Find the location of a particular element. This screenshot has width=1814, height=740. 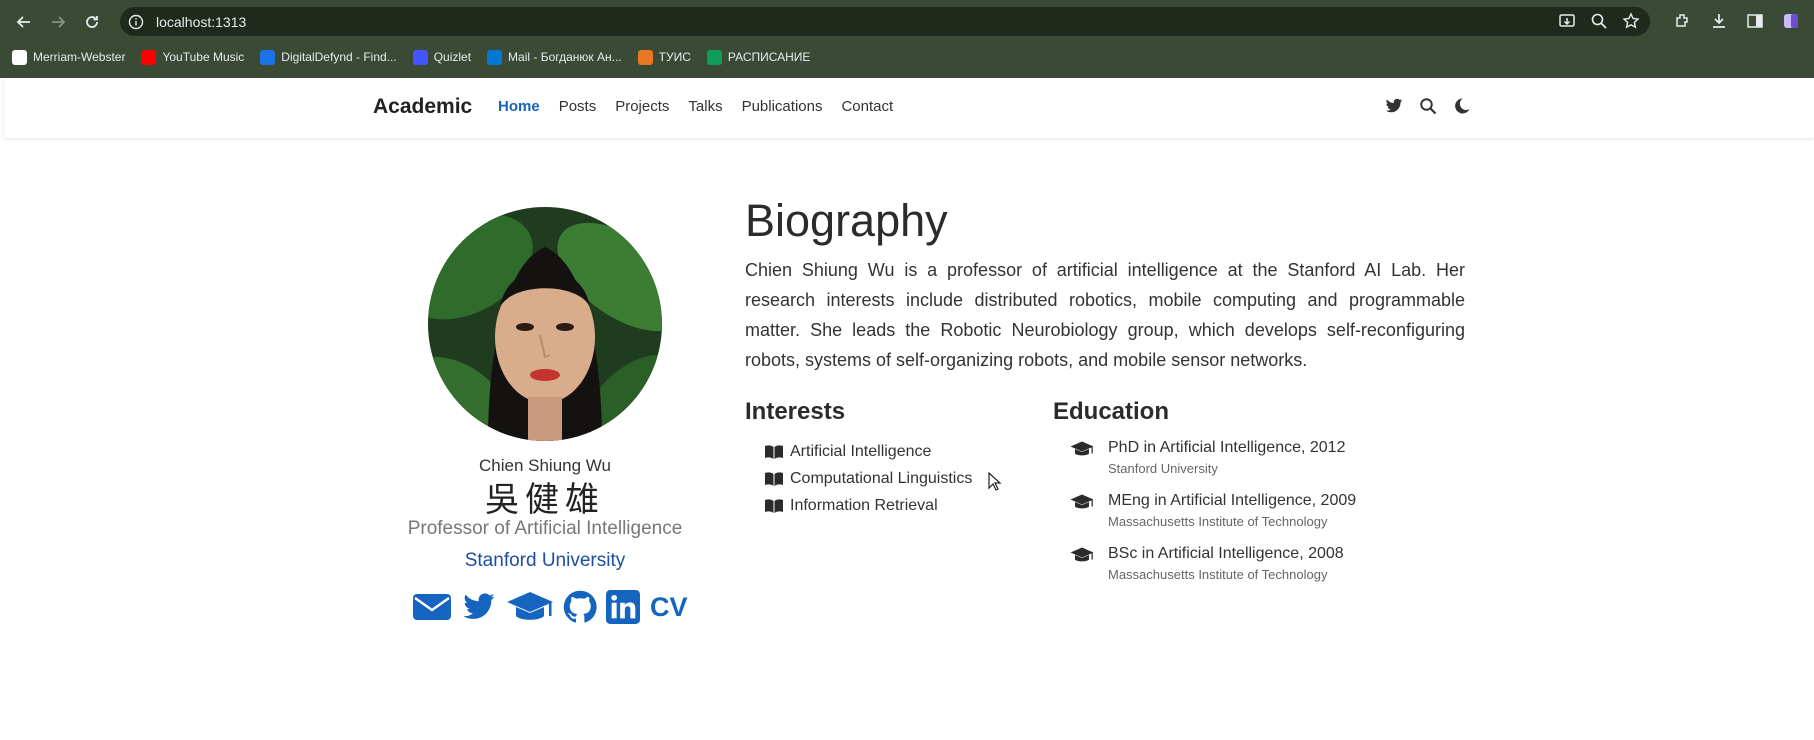

sheets-icon is located at coordinates (714, 57).